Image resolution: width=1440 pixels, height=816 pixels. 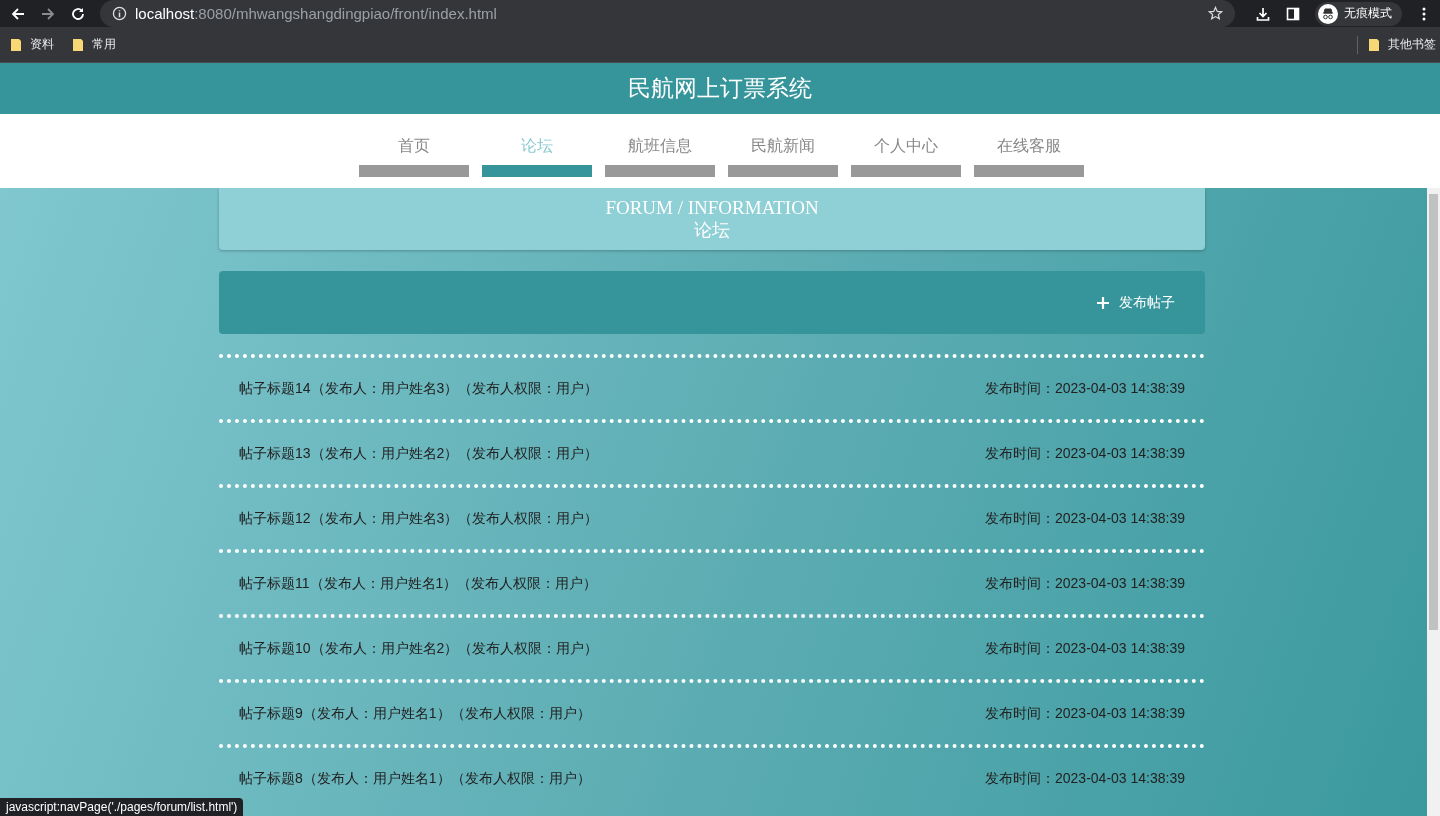 What do you see at coordinates (419, 453) in the screenshot?
I see `post-title: 帖子标题13（发布人：用户姓名2）（发布人权限：用户）` at bounding box center [419, 453].